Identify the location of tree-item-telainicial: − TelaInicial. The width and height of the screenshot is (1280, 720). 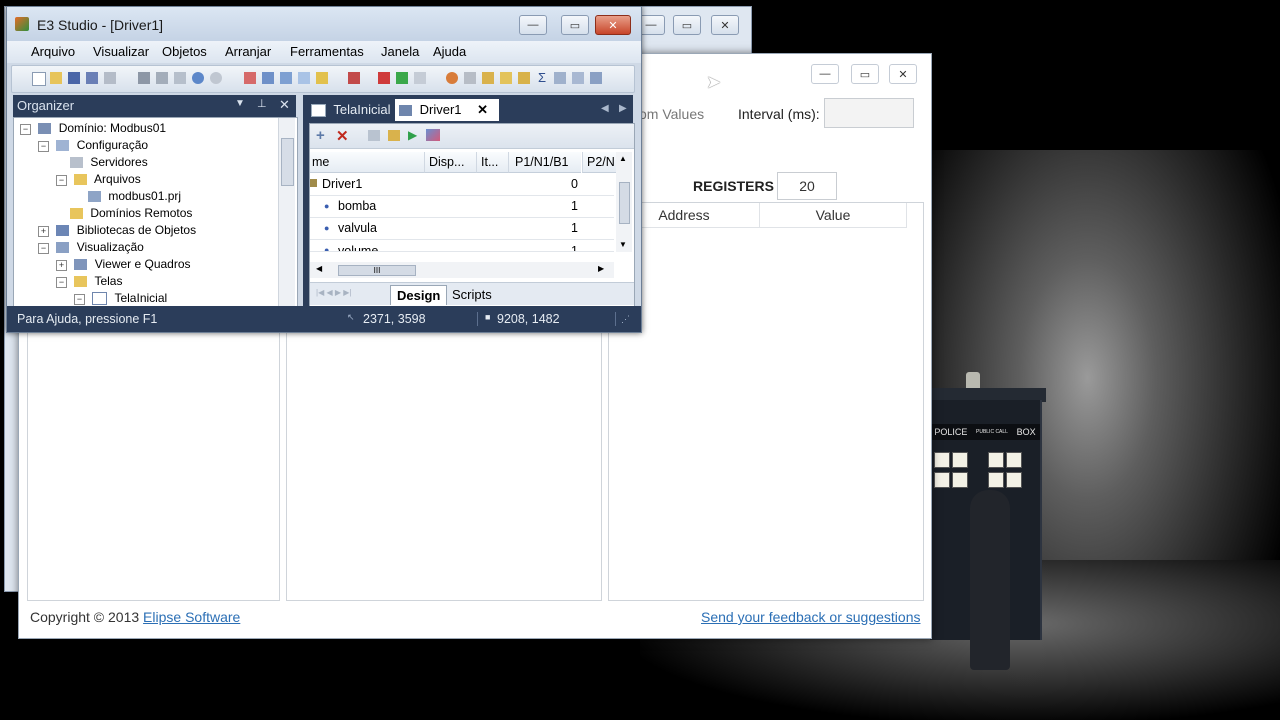
(120, 298).